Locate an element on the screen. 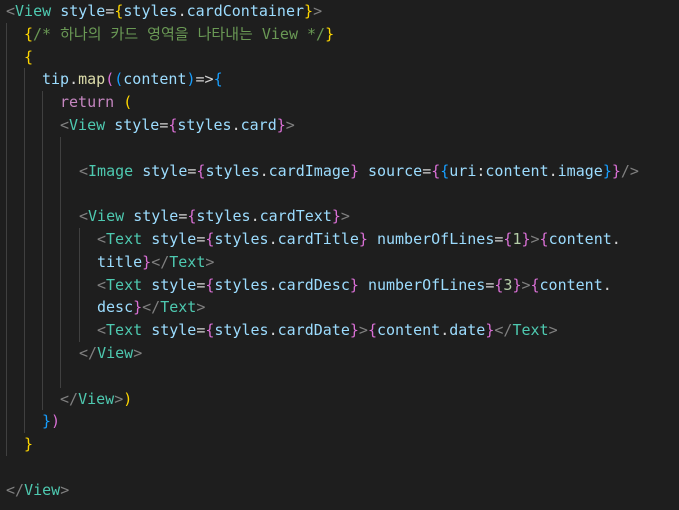  code-line: return ( is located at coordinates (96, 102).